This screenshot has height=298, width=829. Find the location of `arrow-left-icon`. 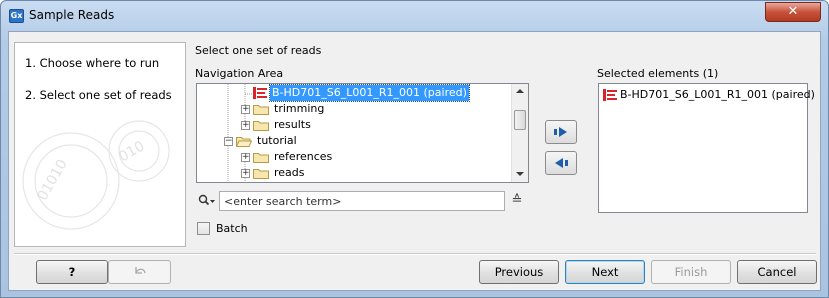

arrow-left-icon is located at coordinates (561, 163).